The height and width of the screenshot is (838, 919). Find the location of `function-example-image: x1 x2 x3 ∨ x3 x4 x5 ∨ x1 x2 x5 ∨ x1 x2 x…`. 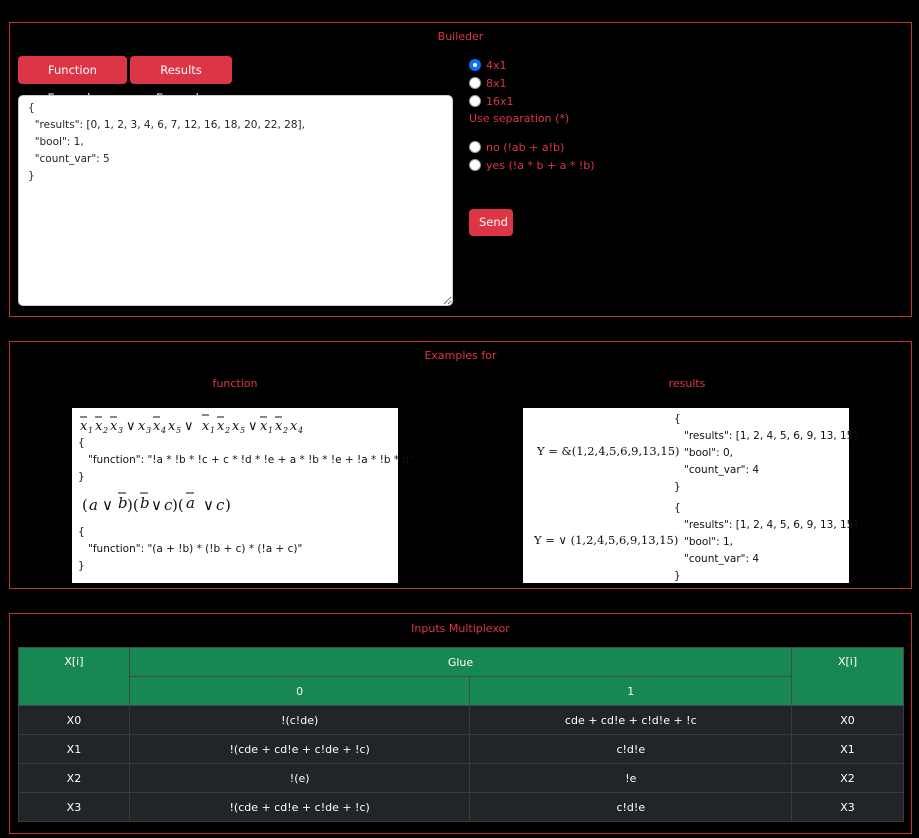

function-example-image: x1 x2 x3 ∨ x3 x4 x5 ∨ x1 x2 x5 ∨ x1 x2 x… is located at coordinates (243, 495).